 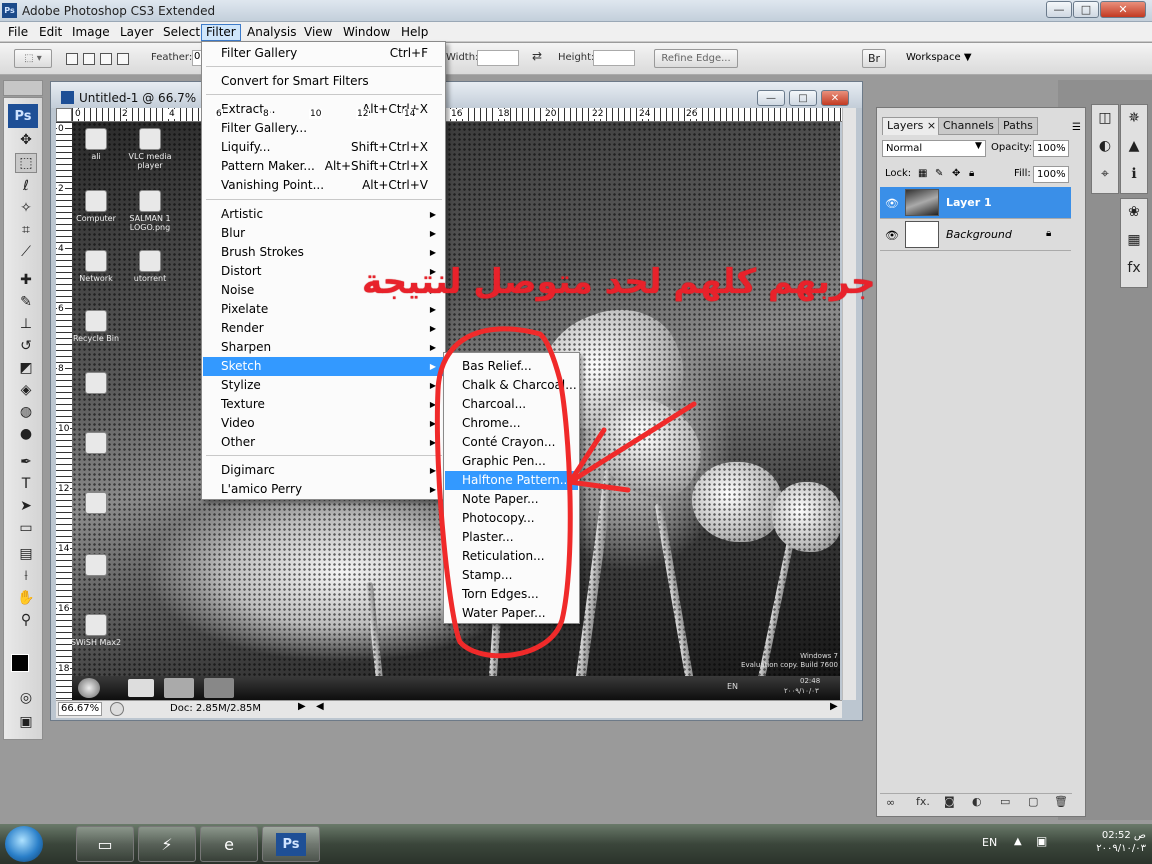 I want to click on menu-item-digimarc: Digimarc ▶, so click(x=323, y=470).